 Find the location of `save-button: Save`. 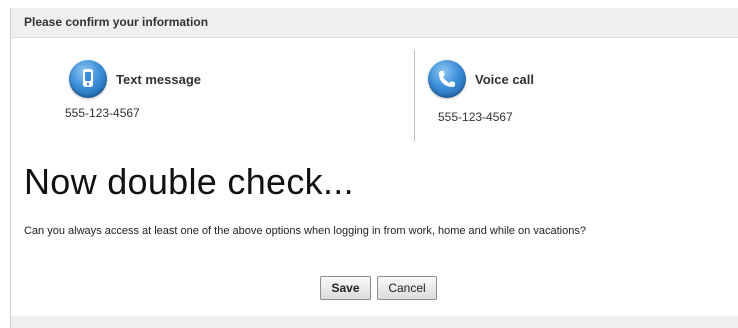

save-button: Save is located at coordinates (345, 288).